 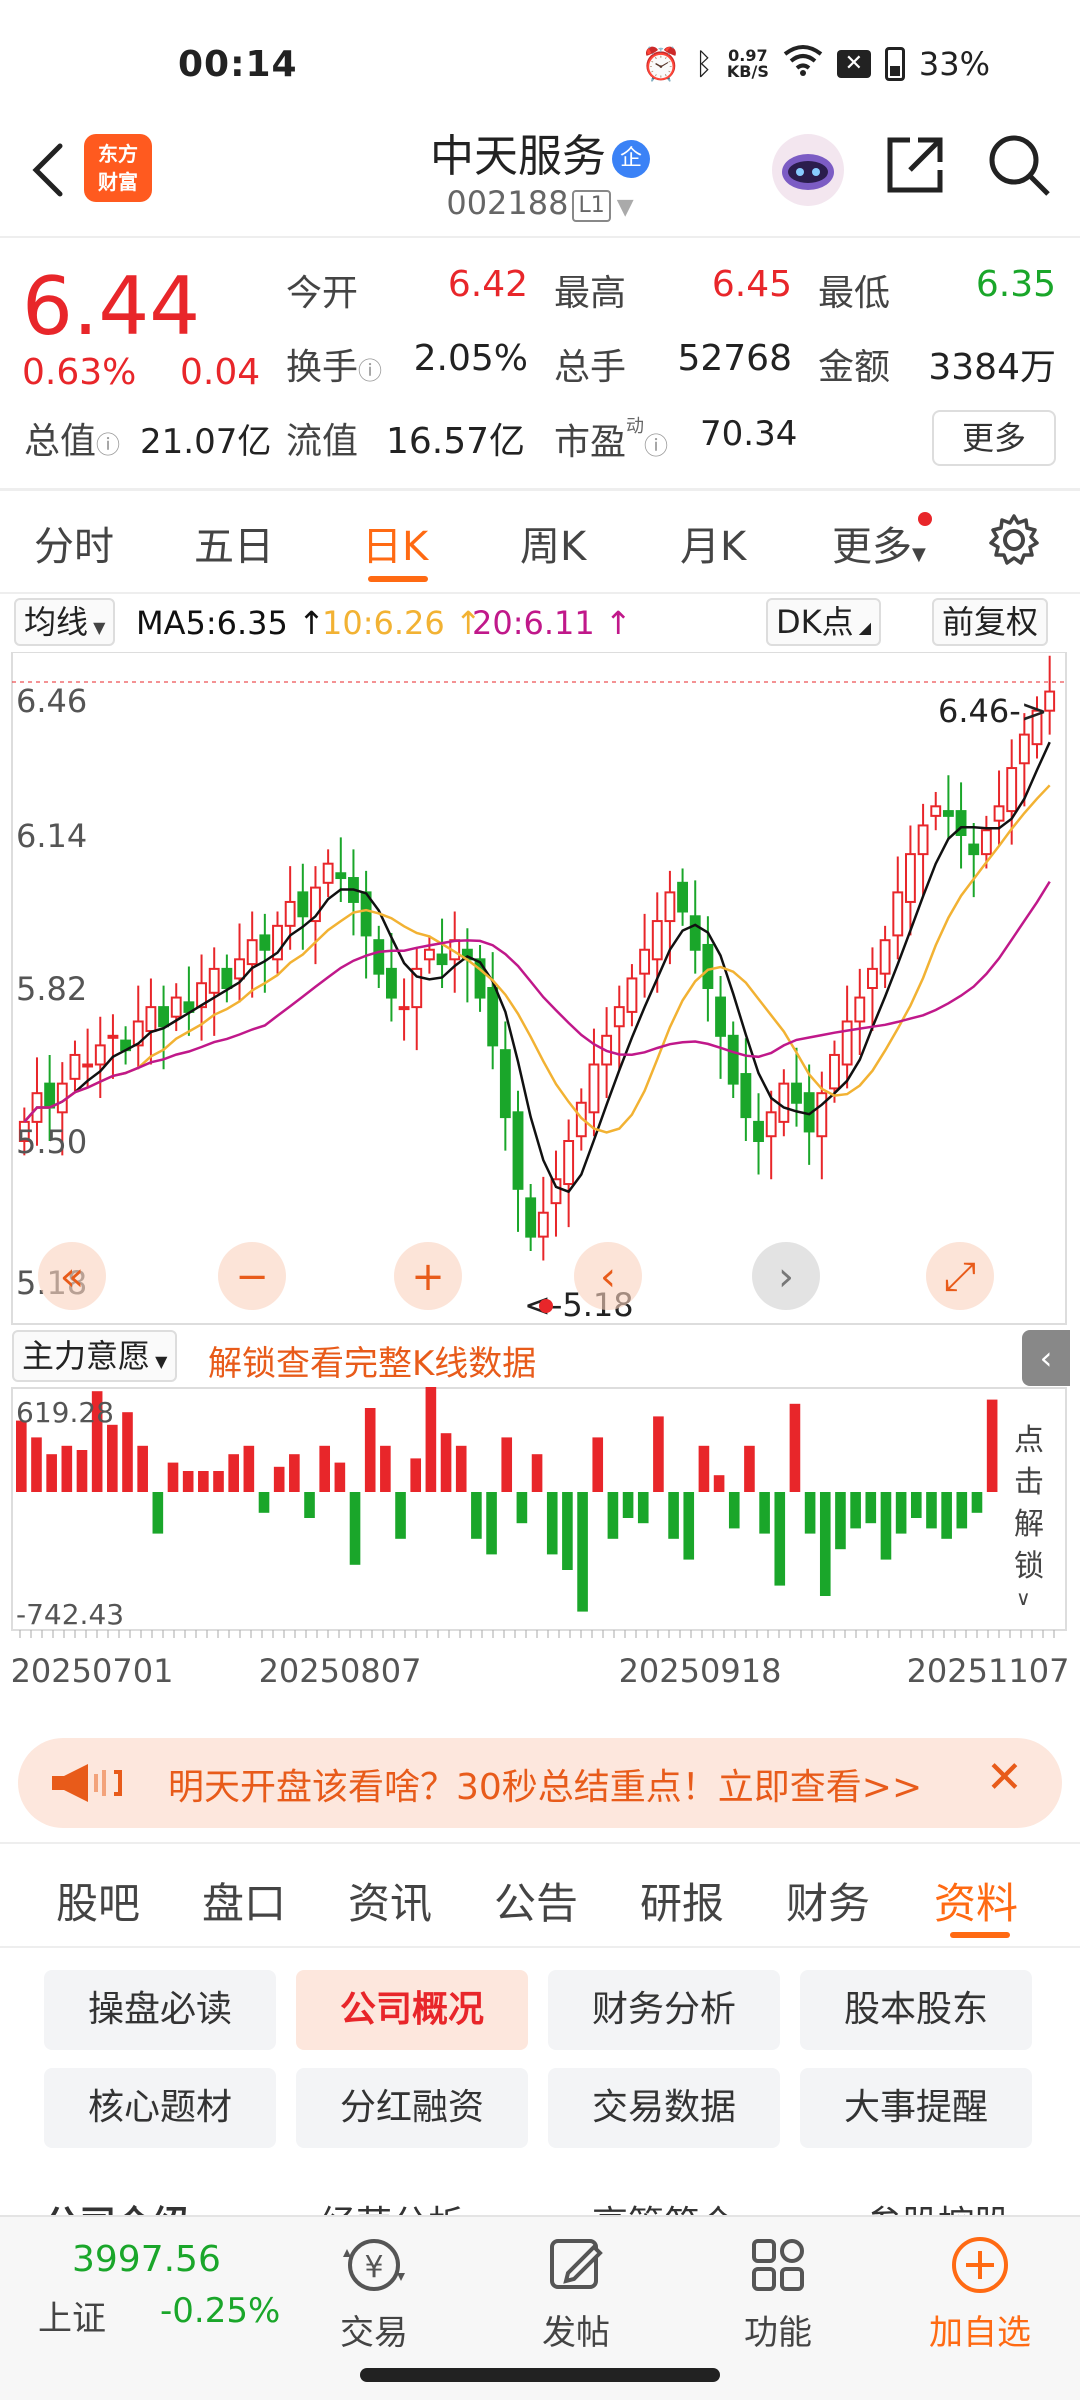 What do you see at coordinates (98, 1900) in the screenshot?
I see `tab-guba: 股吧` at bounding box center [98, 1900].